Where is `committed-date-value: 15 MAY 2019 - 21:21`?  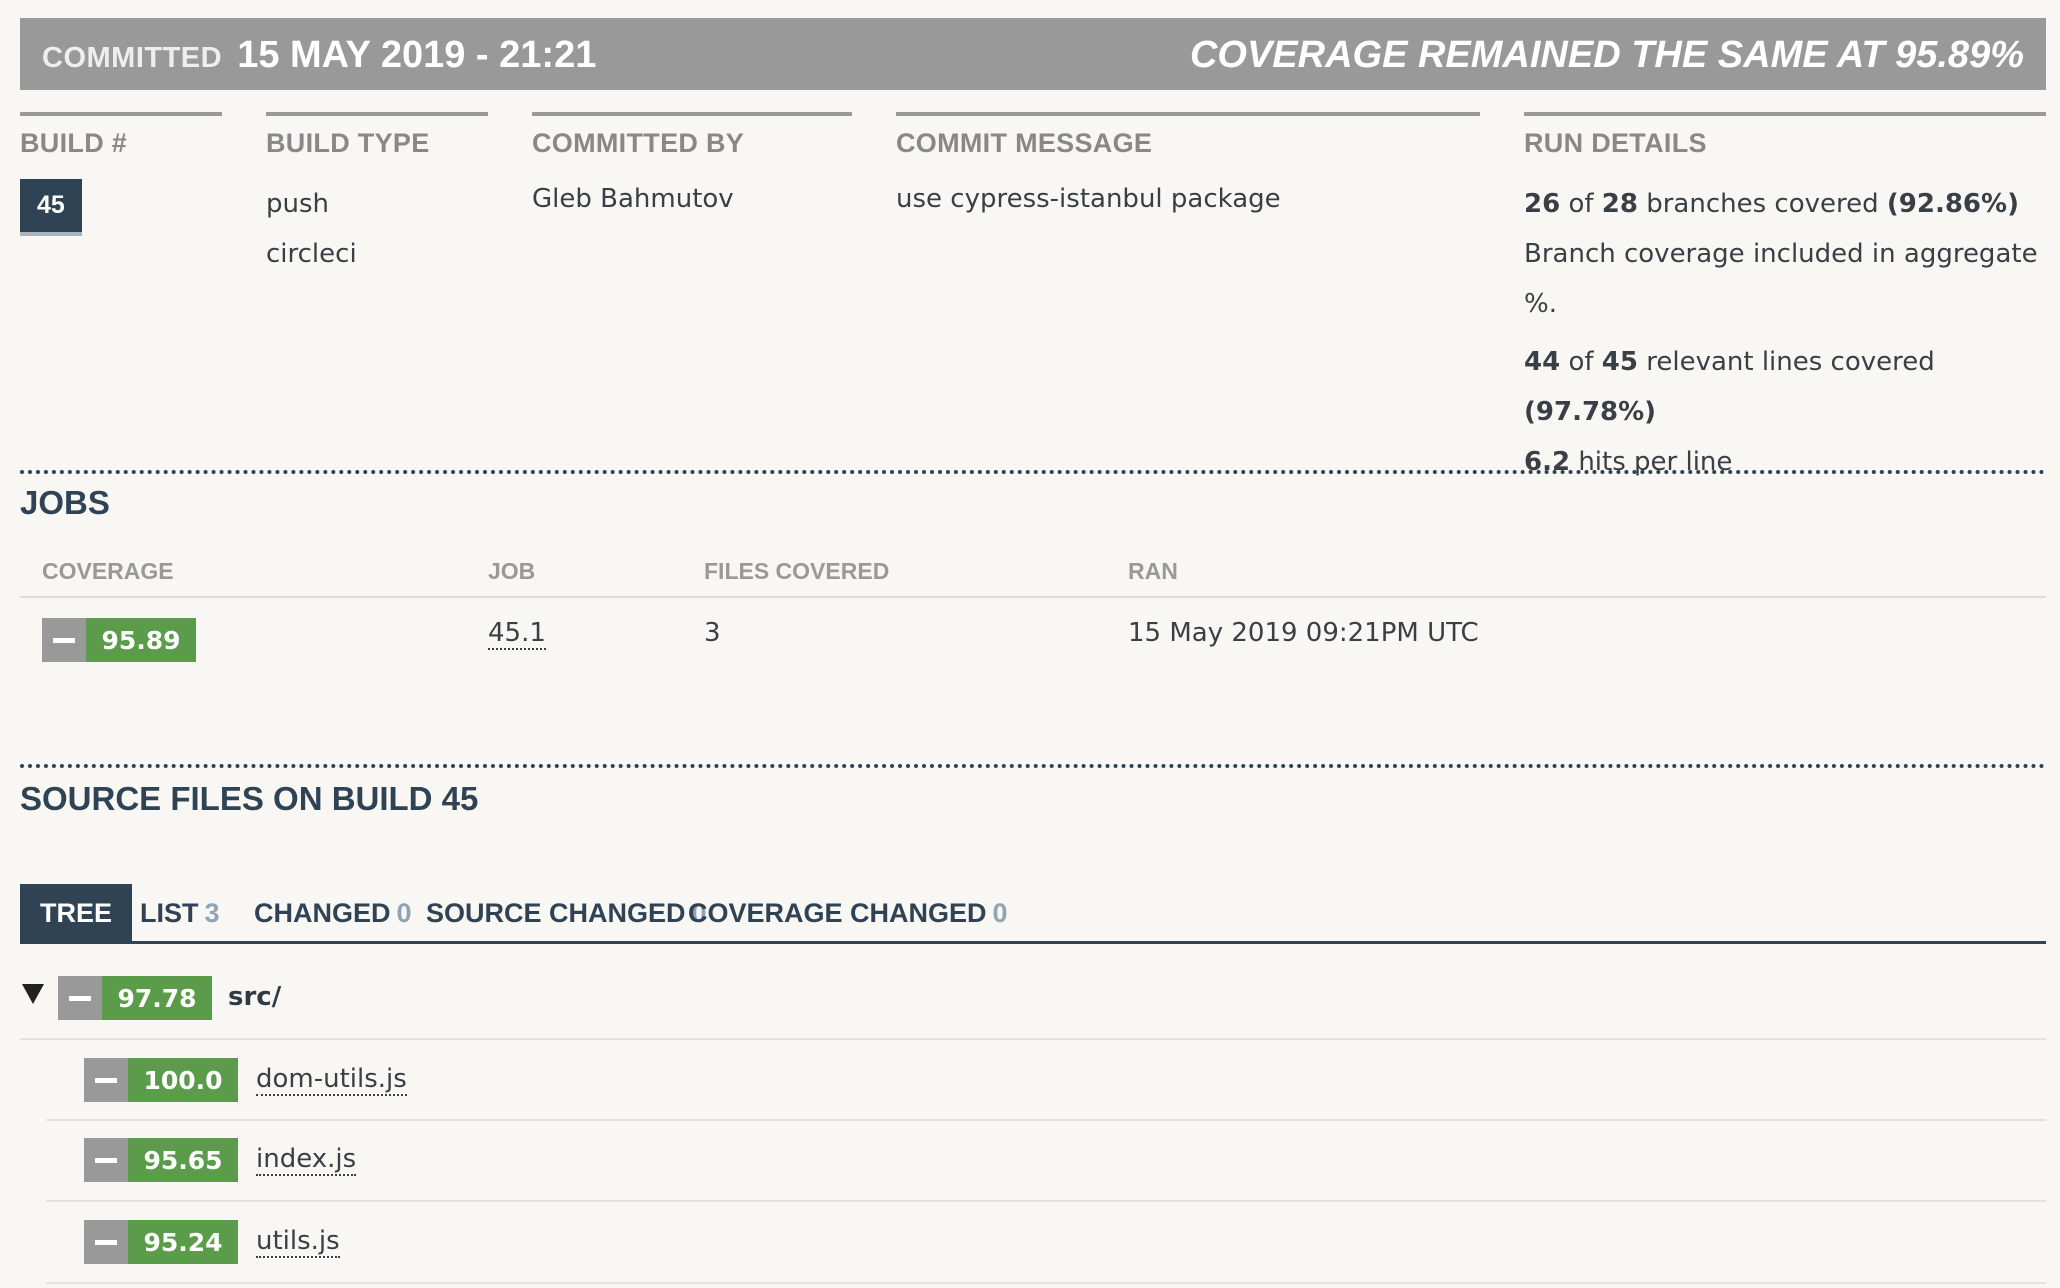
committed-date-value: 15 MAY 2019 - 21:21 is located at coordinates (417, 55).